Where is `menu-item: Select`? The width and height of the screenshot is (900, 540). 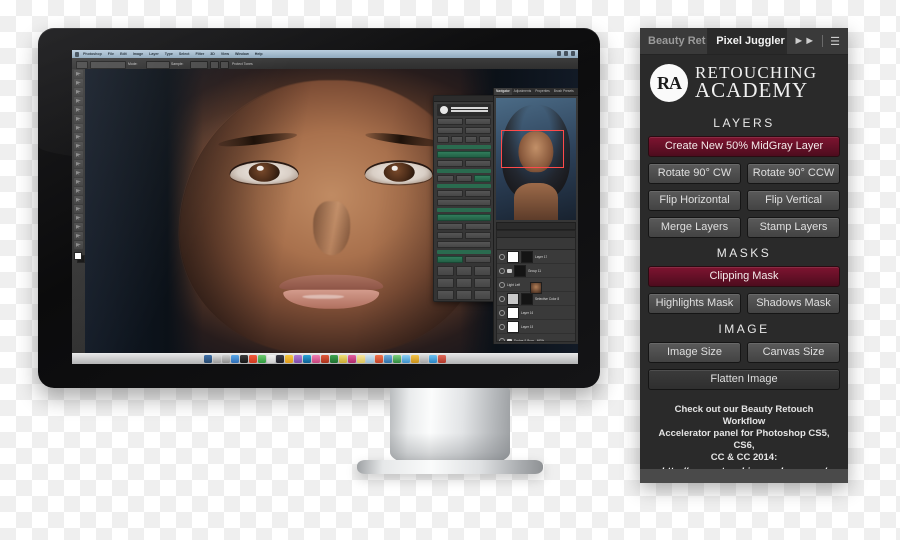
menu-item: Select is located at coordinates (184, 54).